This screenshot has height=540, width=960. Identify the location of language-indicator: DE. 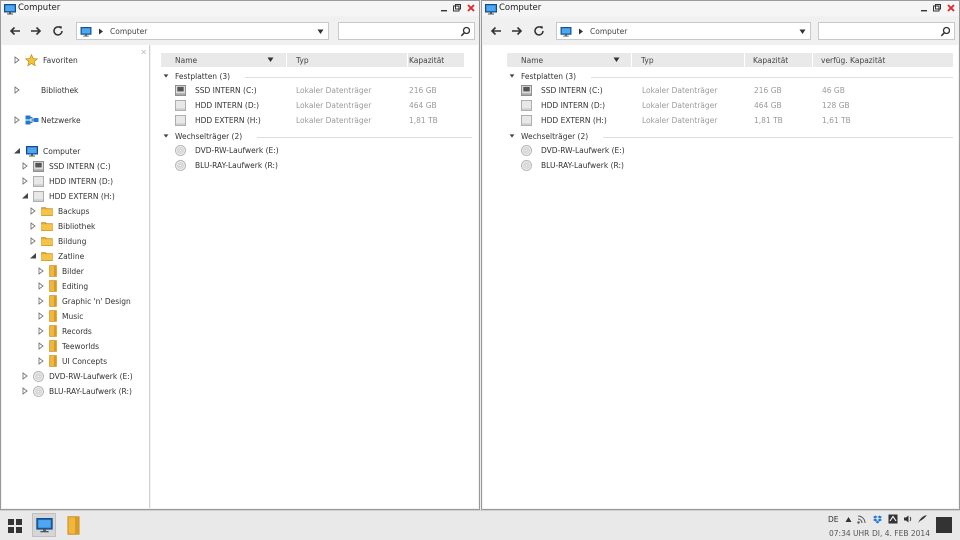
(833, 519).